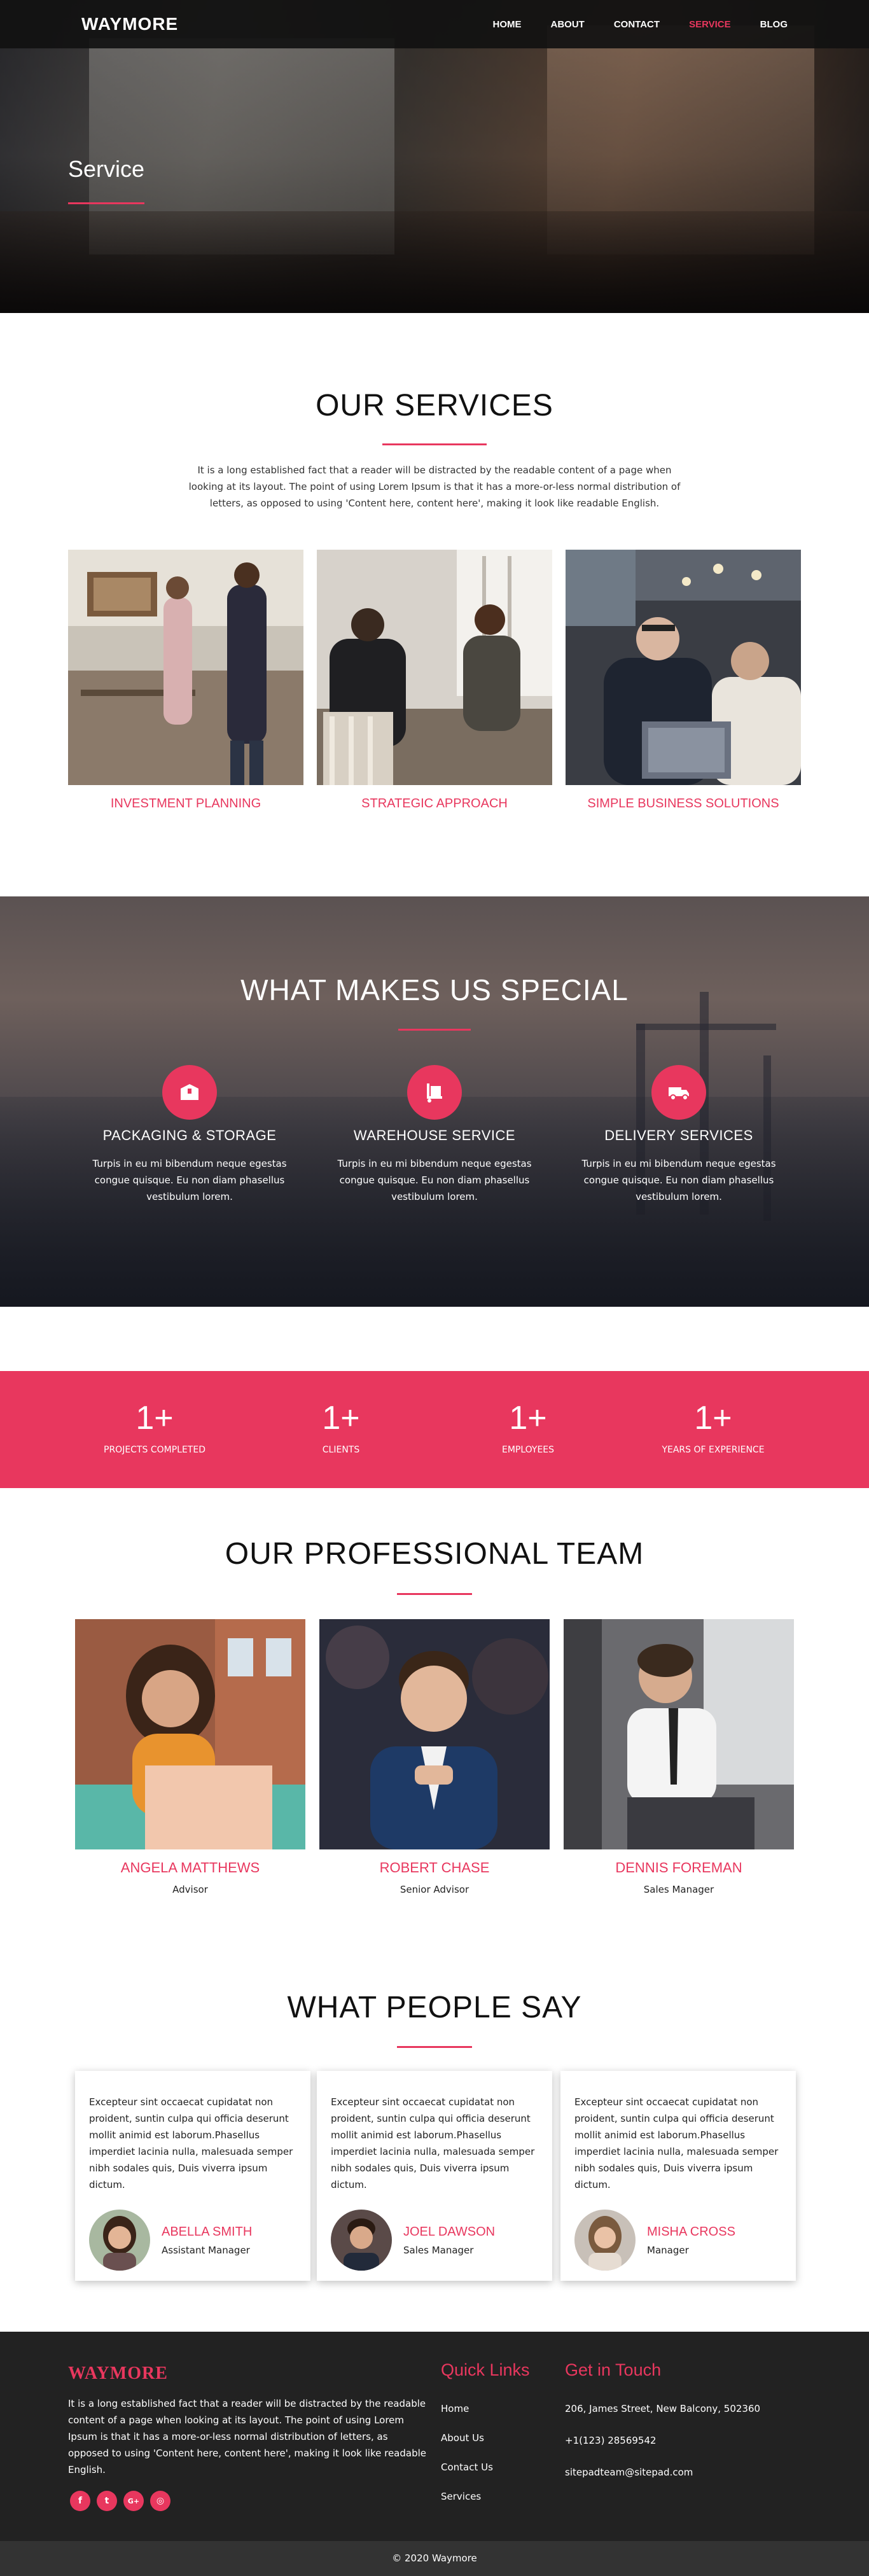 The width and height of the screenshot is (869, 2576). What do you see at coordinates (461, 2496) in the screenshot?
I see `footer-link-services: Services` at bounding box center [461, 2496].